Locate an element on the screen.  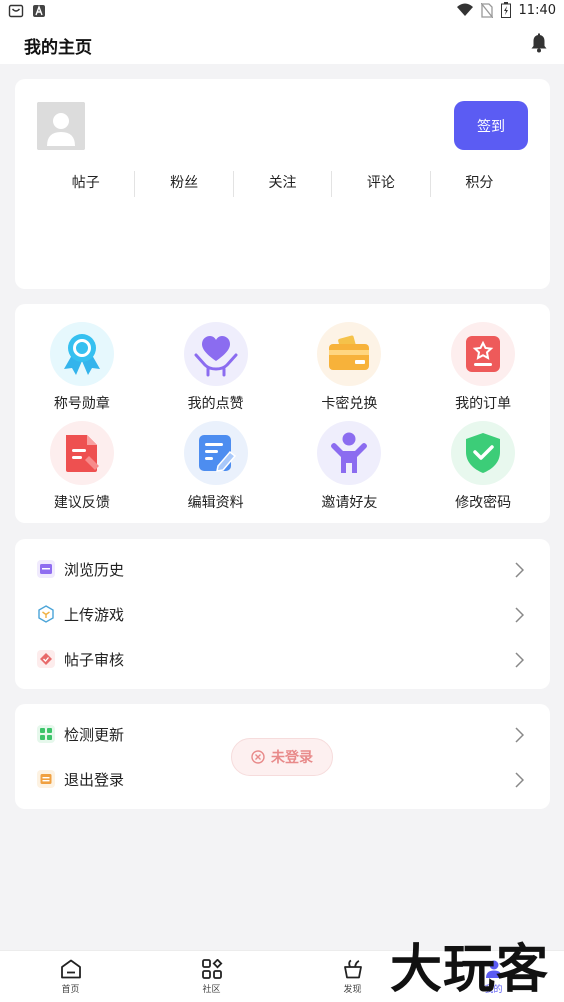
avatar is located at coordinates (61, 126).